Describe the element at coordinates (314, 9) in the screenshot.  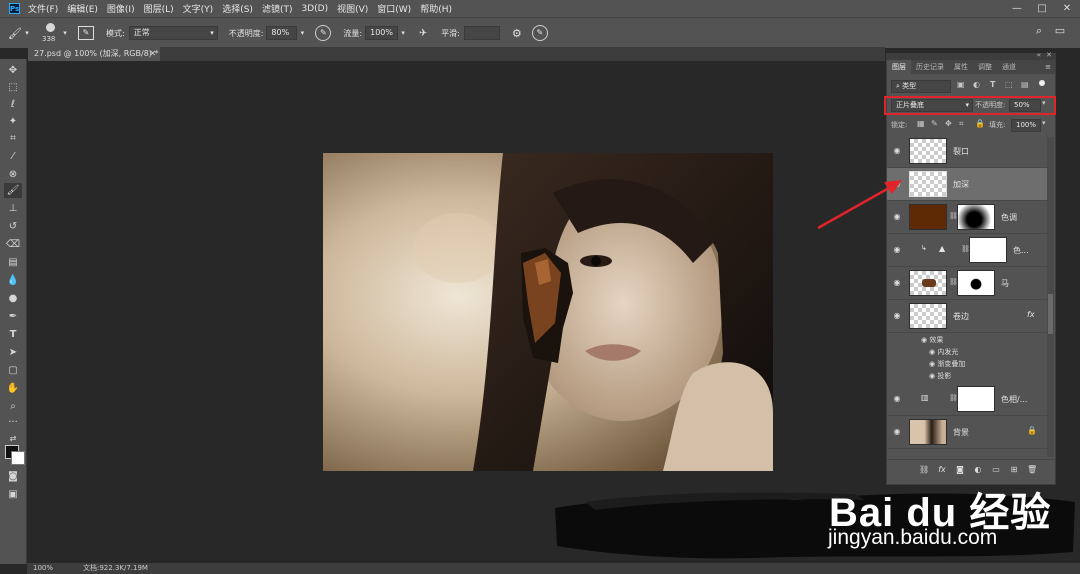
I see `menu-3d: 3D(D)` at that location.